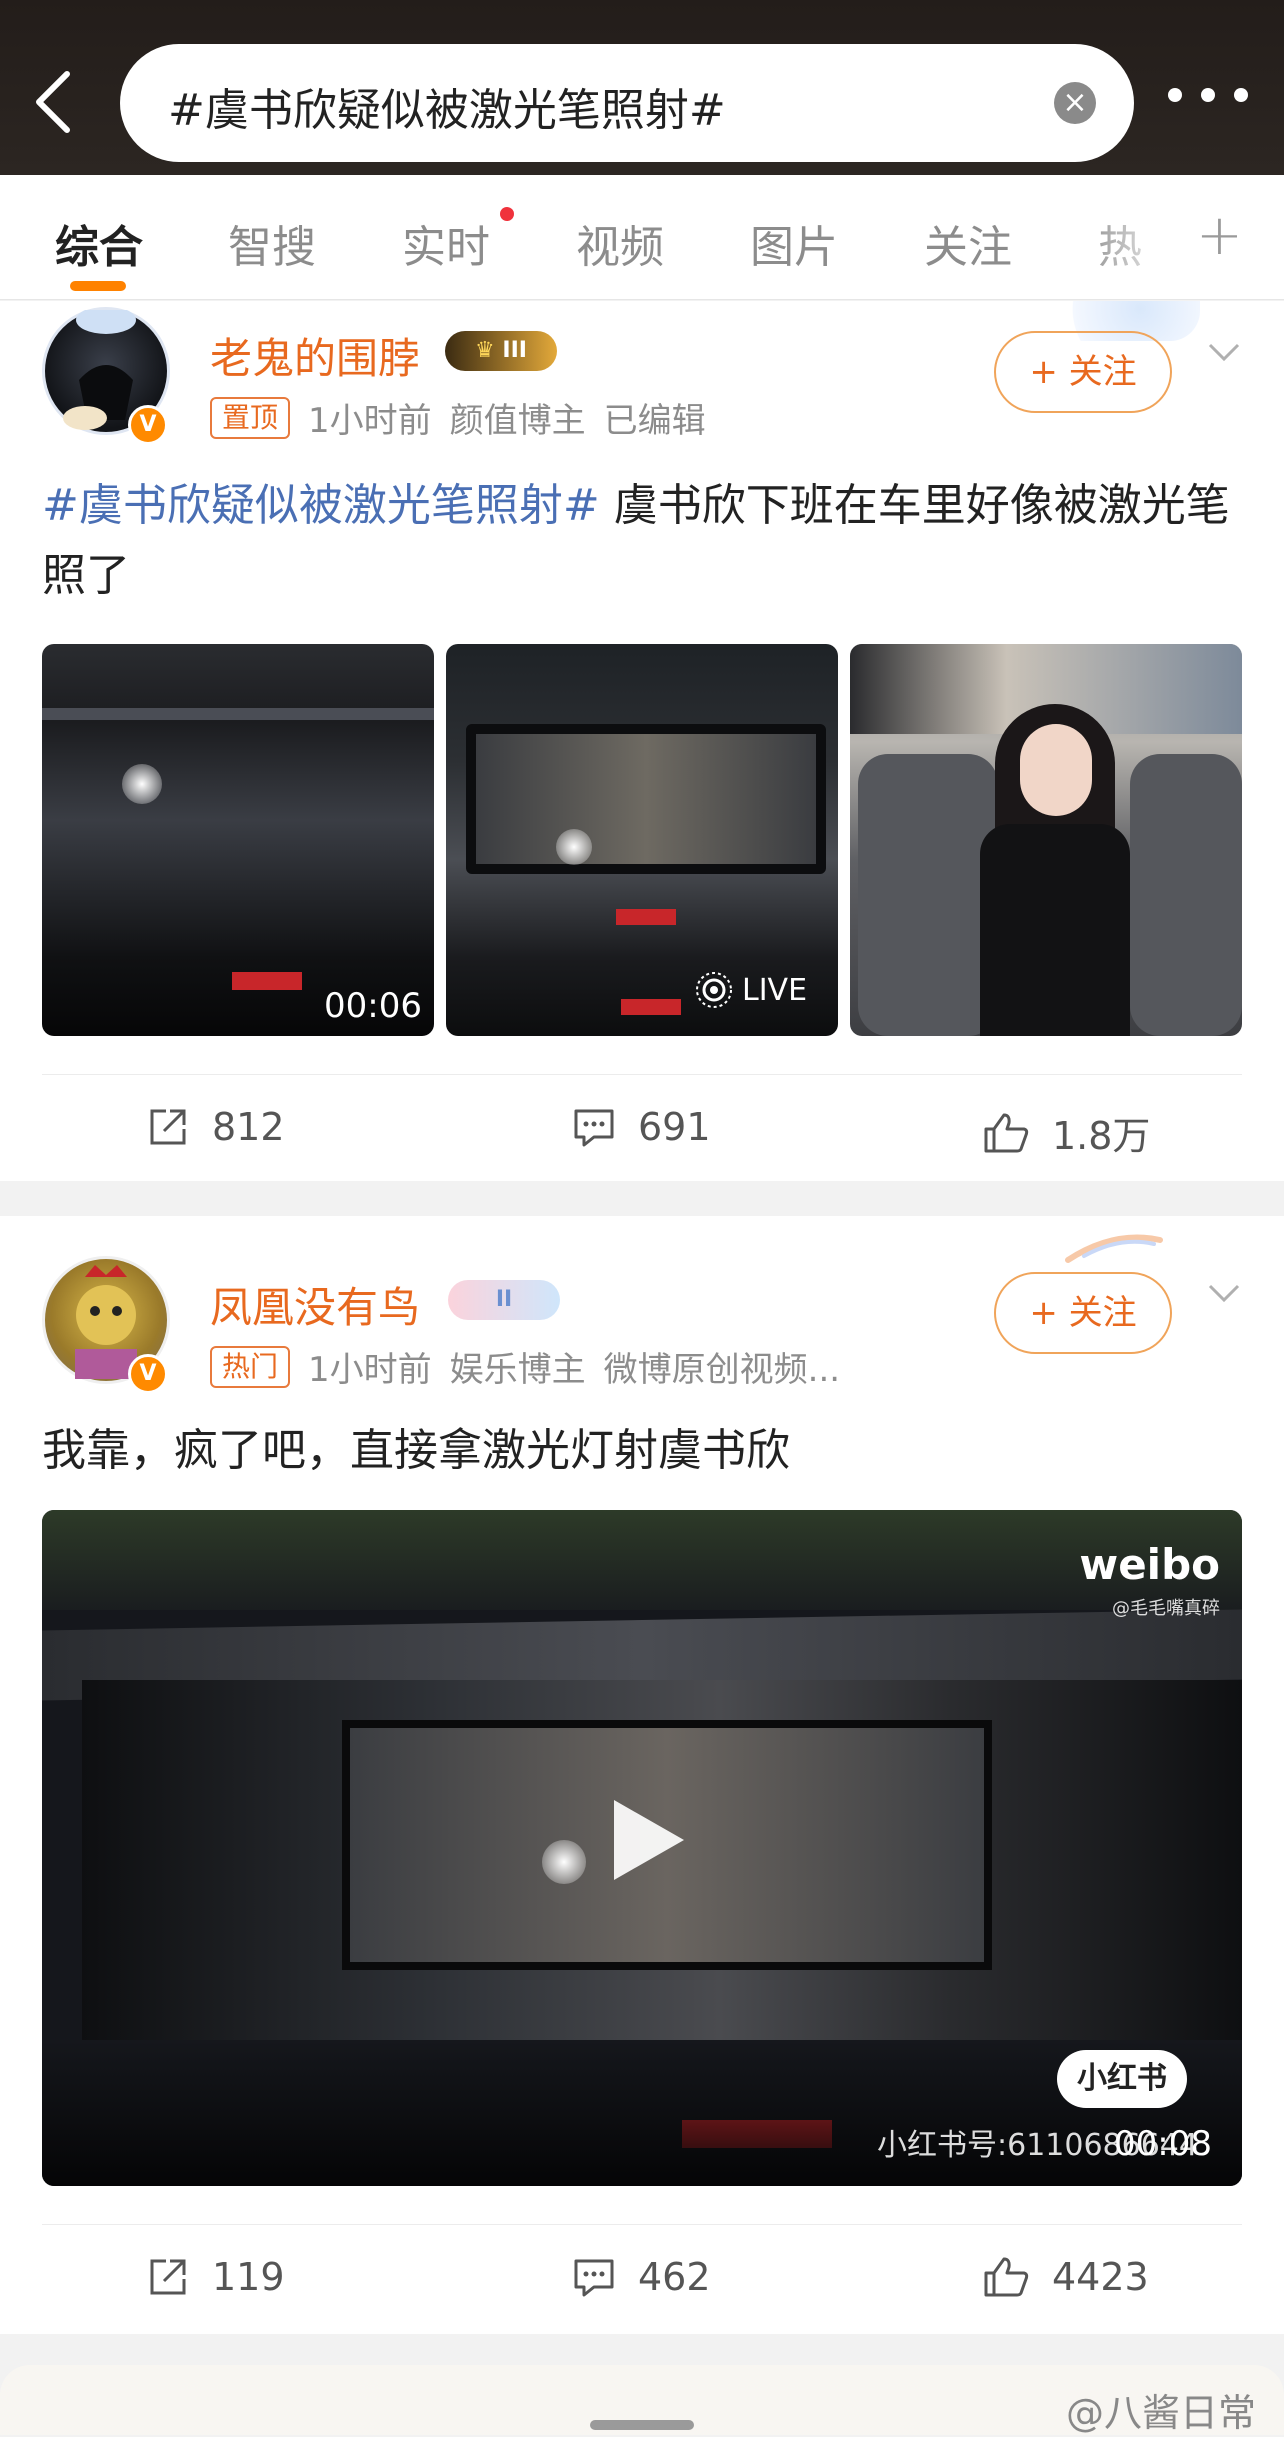 The image size is (1284, 2437). What do you see at coordinates (642, 840) in the screenshot?
I see `live-photo-thumbnail: LIVE` at bounding box center [642, 840].